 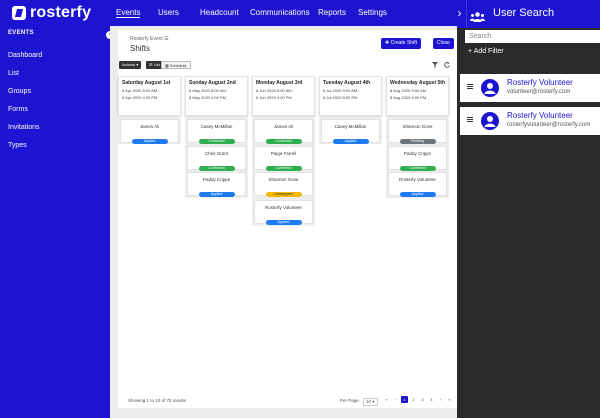 I want to click on shift-card: James Ali Applied, so click(x=149, y=131).